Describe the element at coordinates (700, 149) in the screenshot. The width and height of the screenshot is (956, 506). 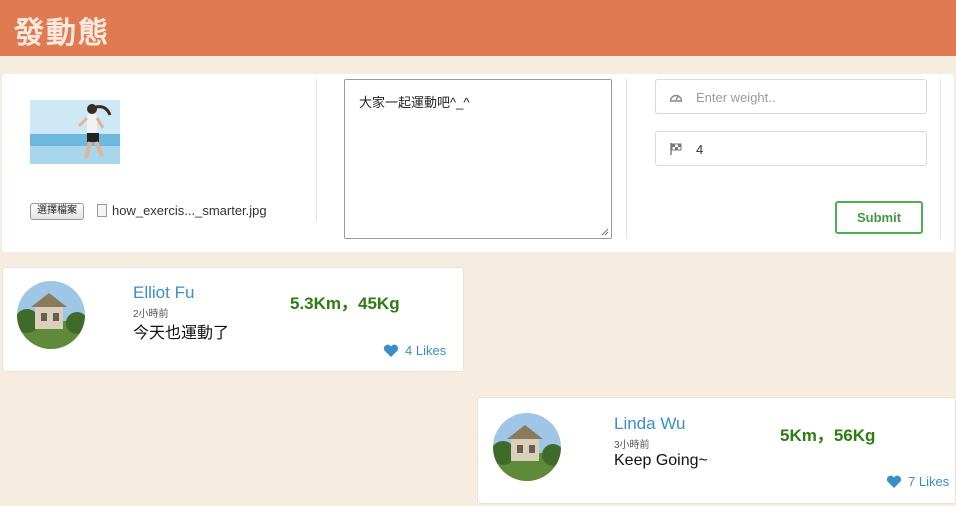
I see `distance-value: 4` at that location.